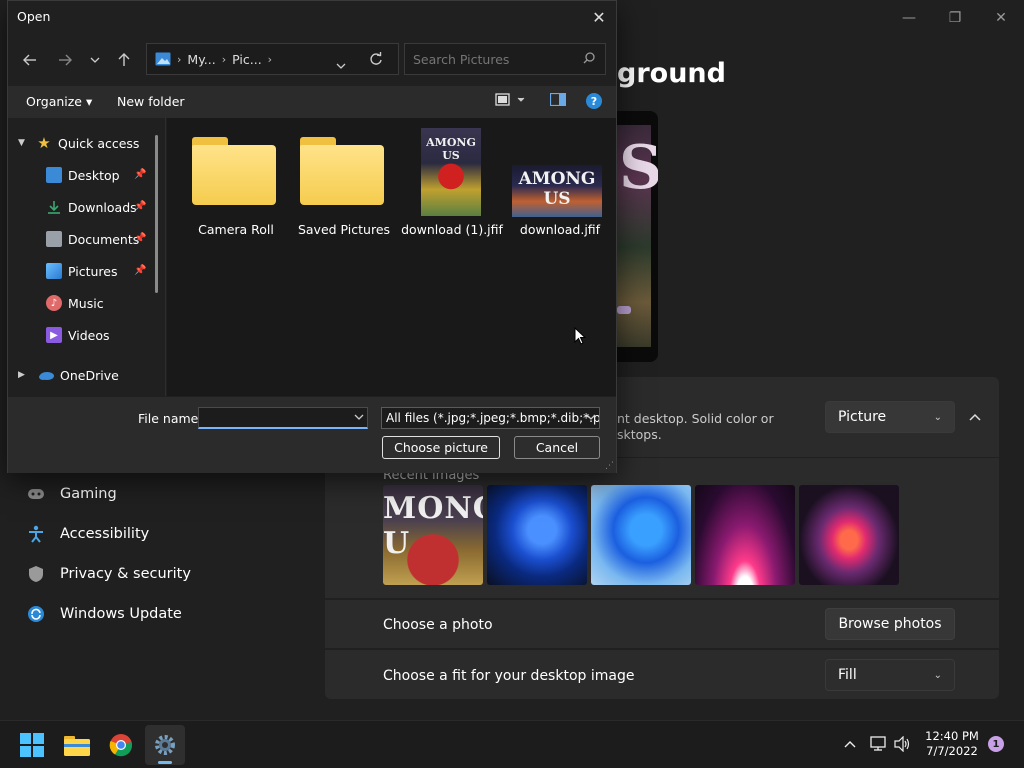 This screenshot has height=768, width=1024. Describe the element at coordinates (695, 426) in the screenshot. I see `personalize-description: nt desktop. Solid color or sktops.` at that location.